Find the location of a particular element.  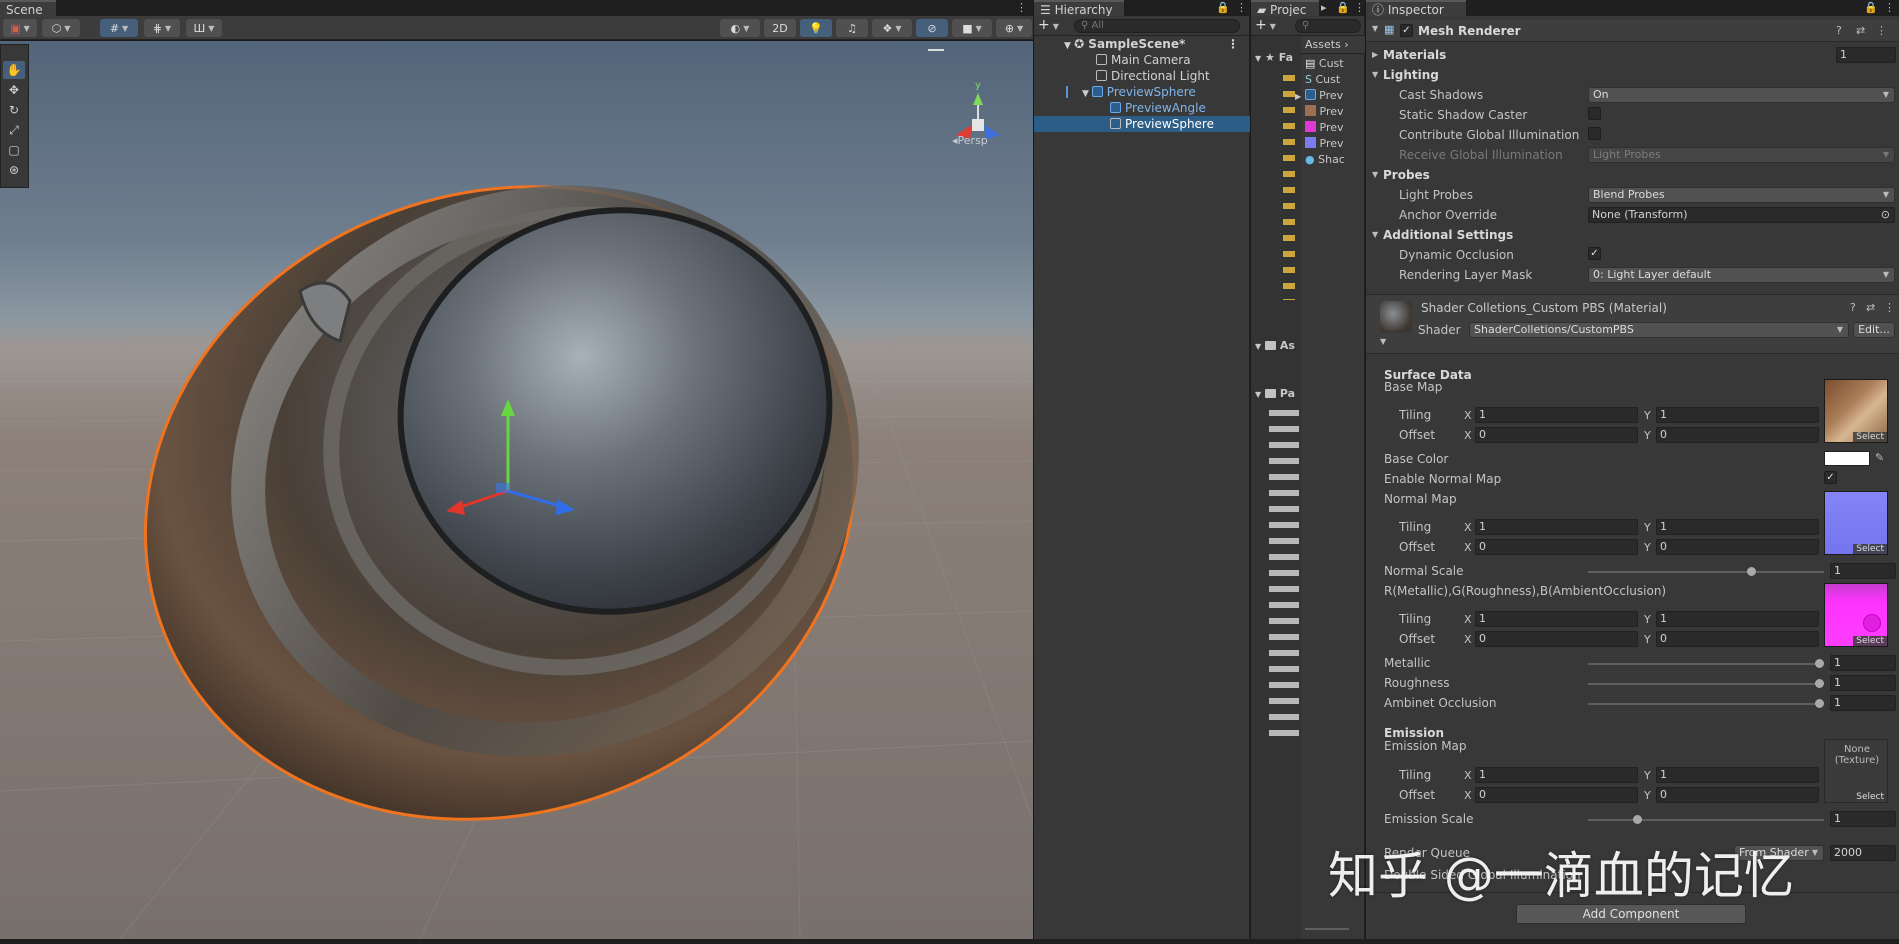

hierarchy-row-preview-angle: PreviewAngle is located at coordinates (1139, 108).